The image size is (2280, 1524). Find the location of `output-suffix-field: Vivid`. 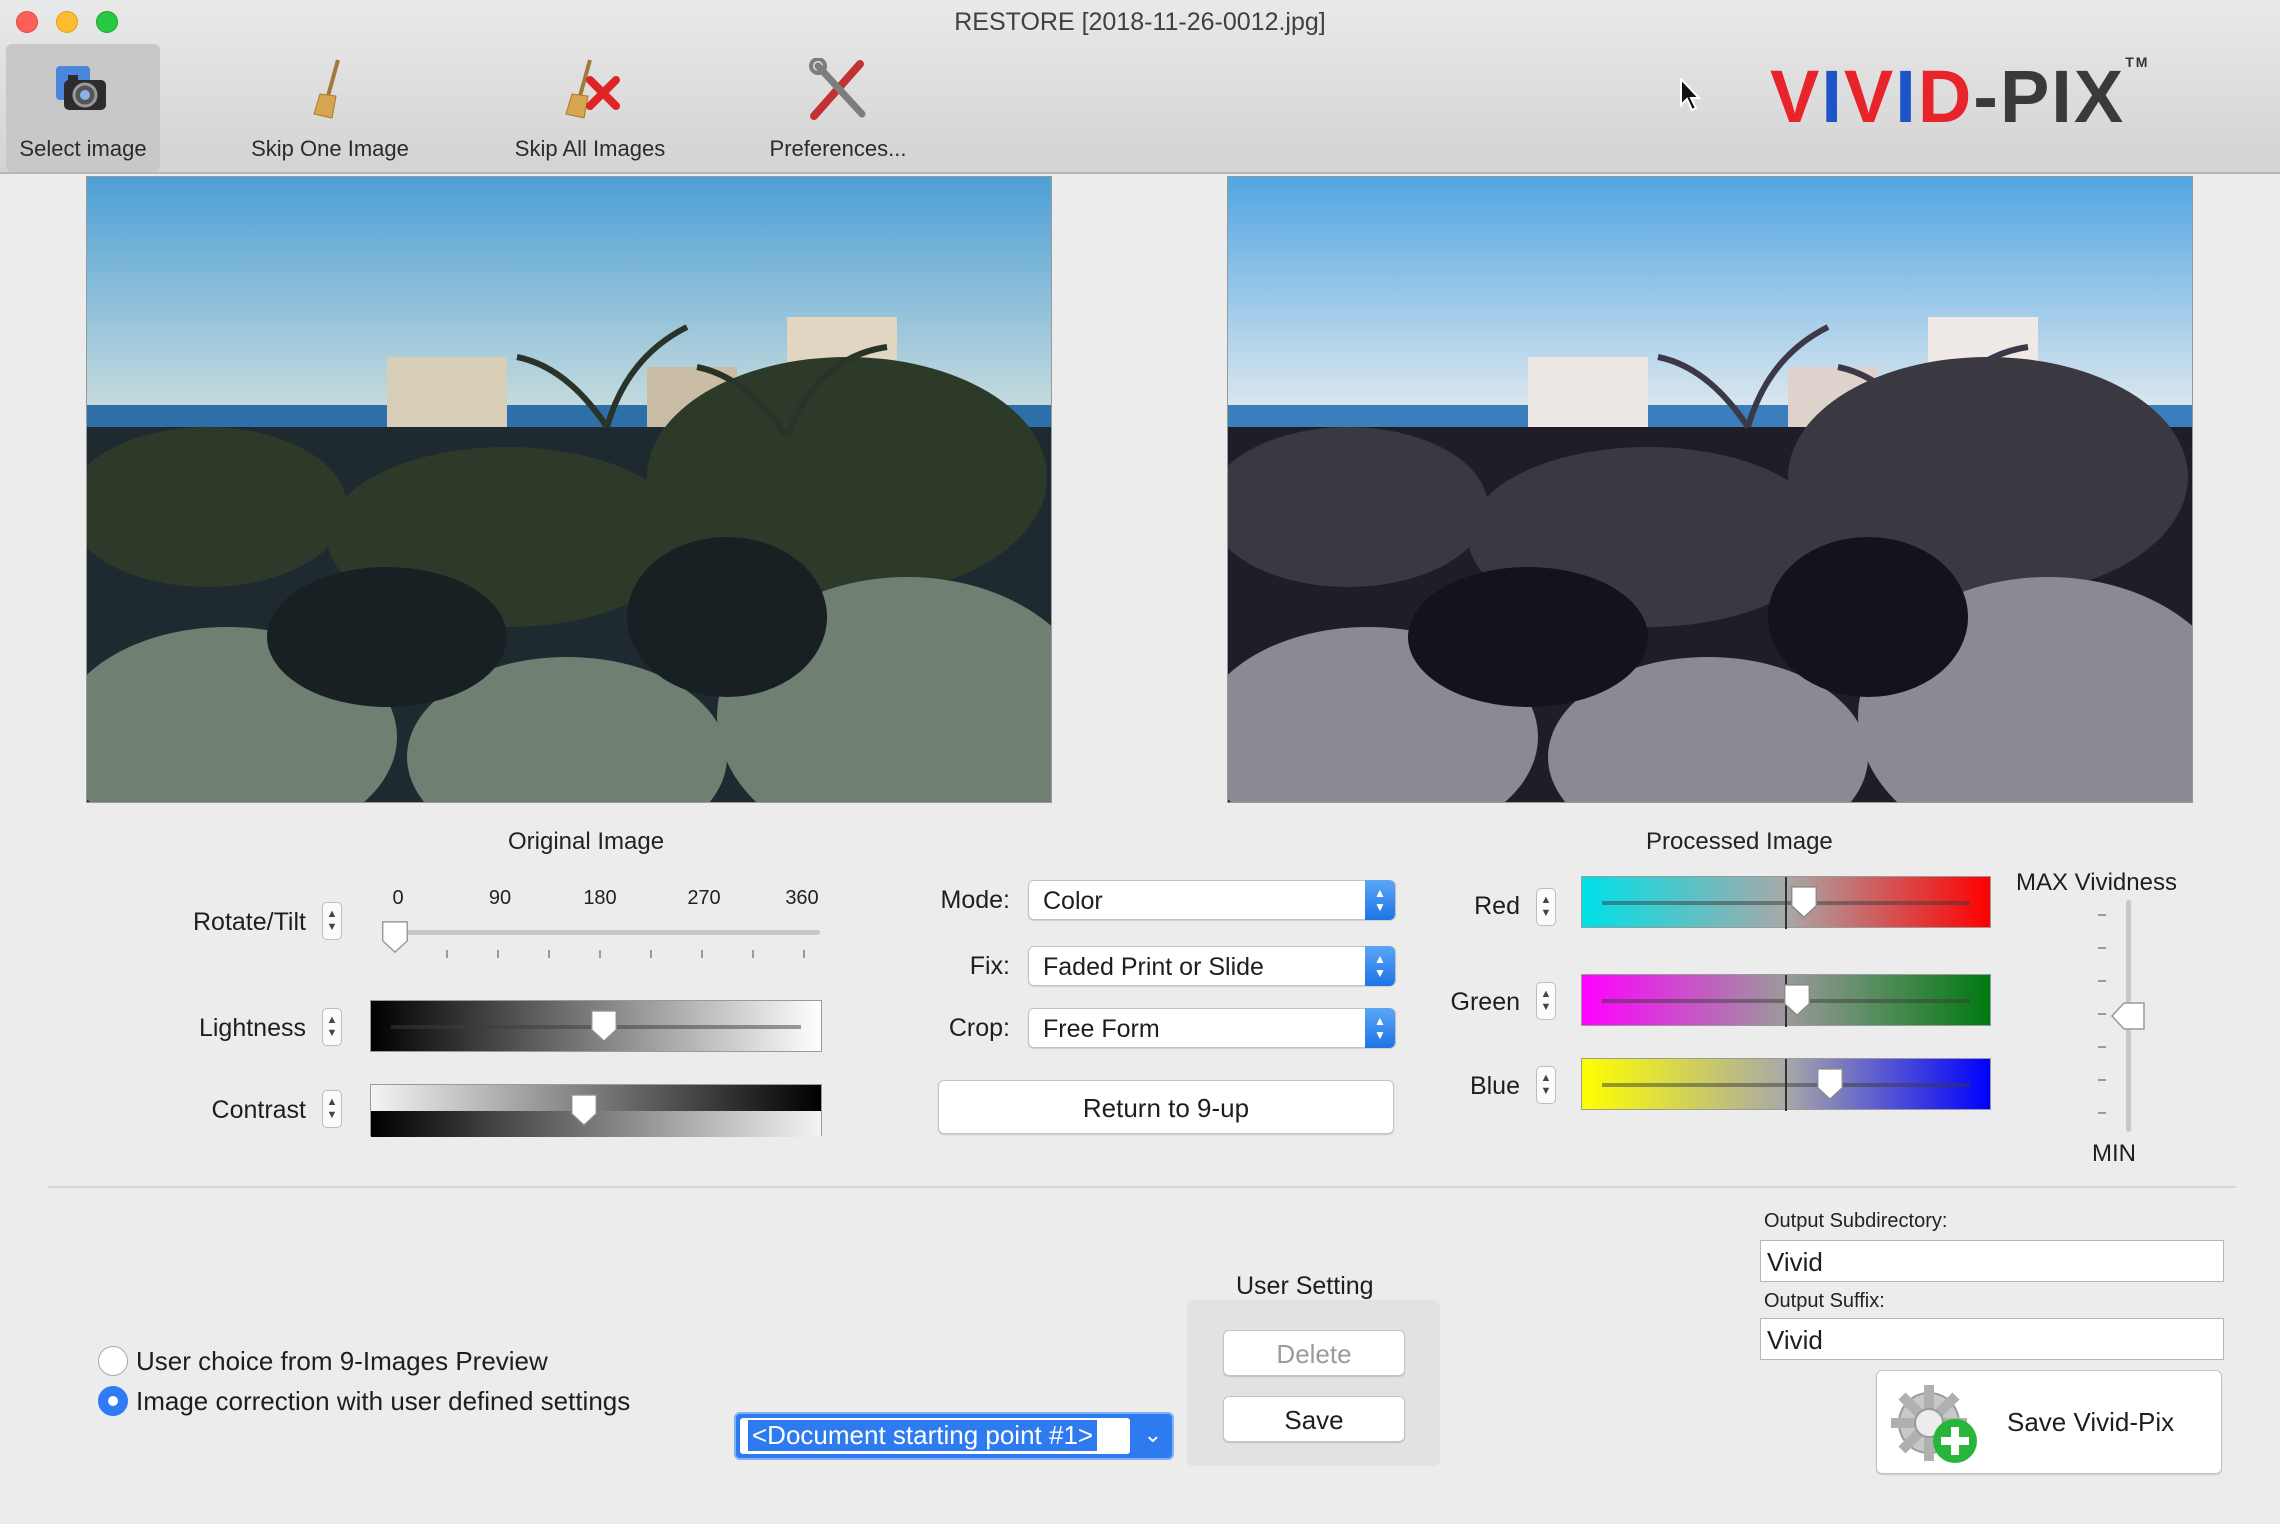

output-suffix-field: Vivid is located at coordinates (1992, 1339).